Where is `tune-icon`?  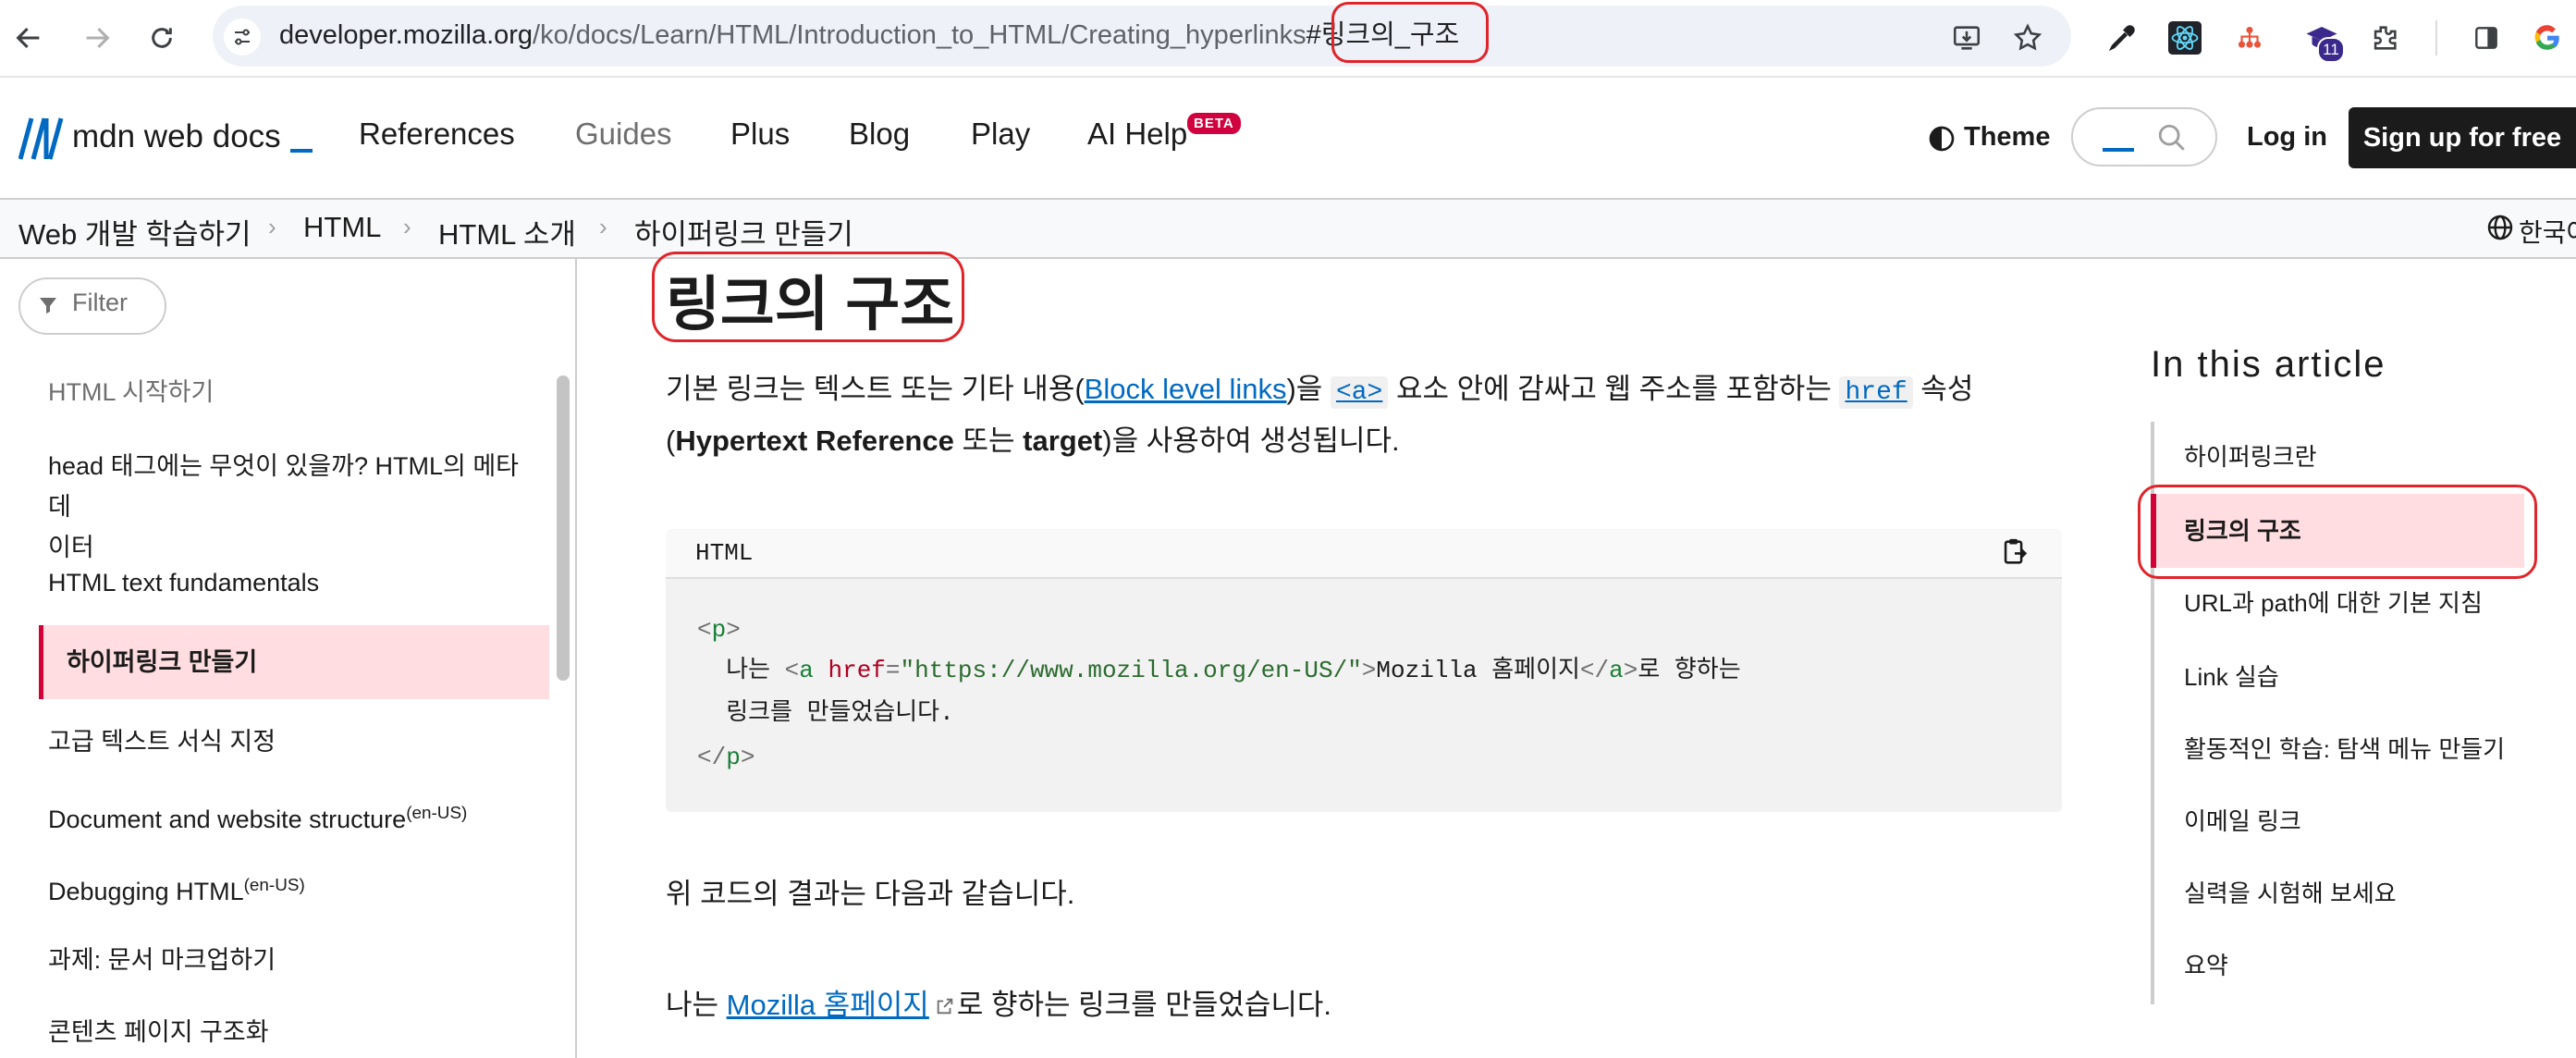
tune-icon is located at coordinates (242, 37).